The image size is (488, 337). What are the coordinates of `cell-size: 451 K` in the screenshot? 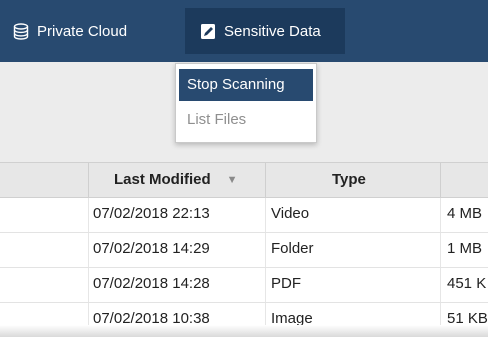 It's located at (467, 283).